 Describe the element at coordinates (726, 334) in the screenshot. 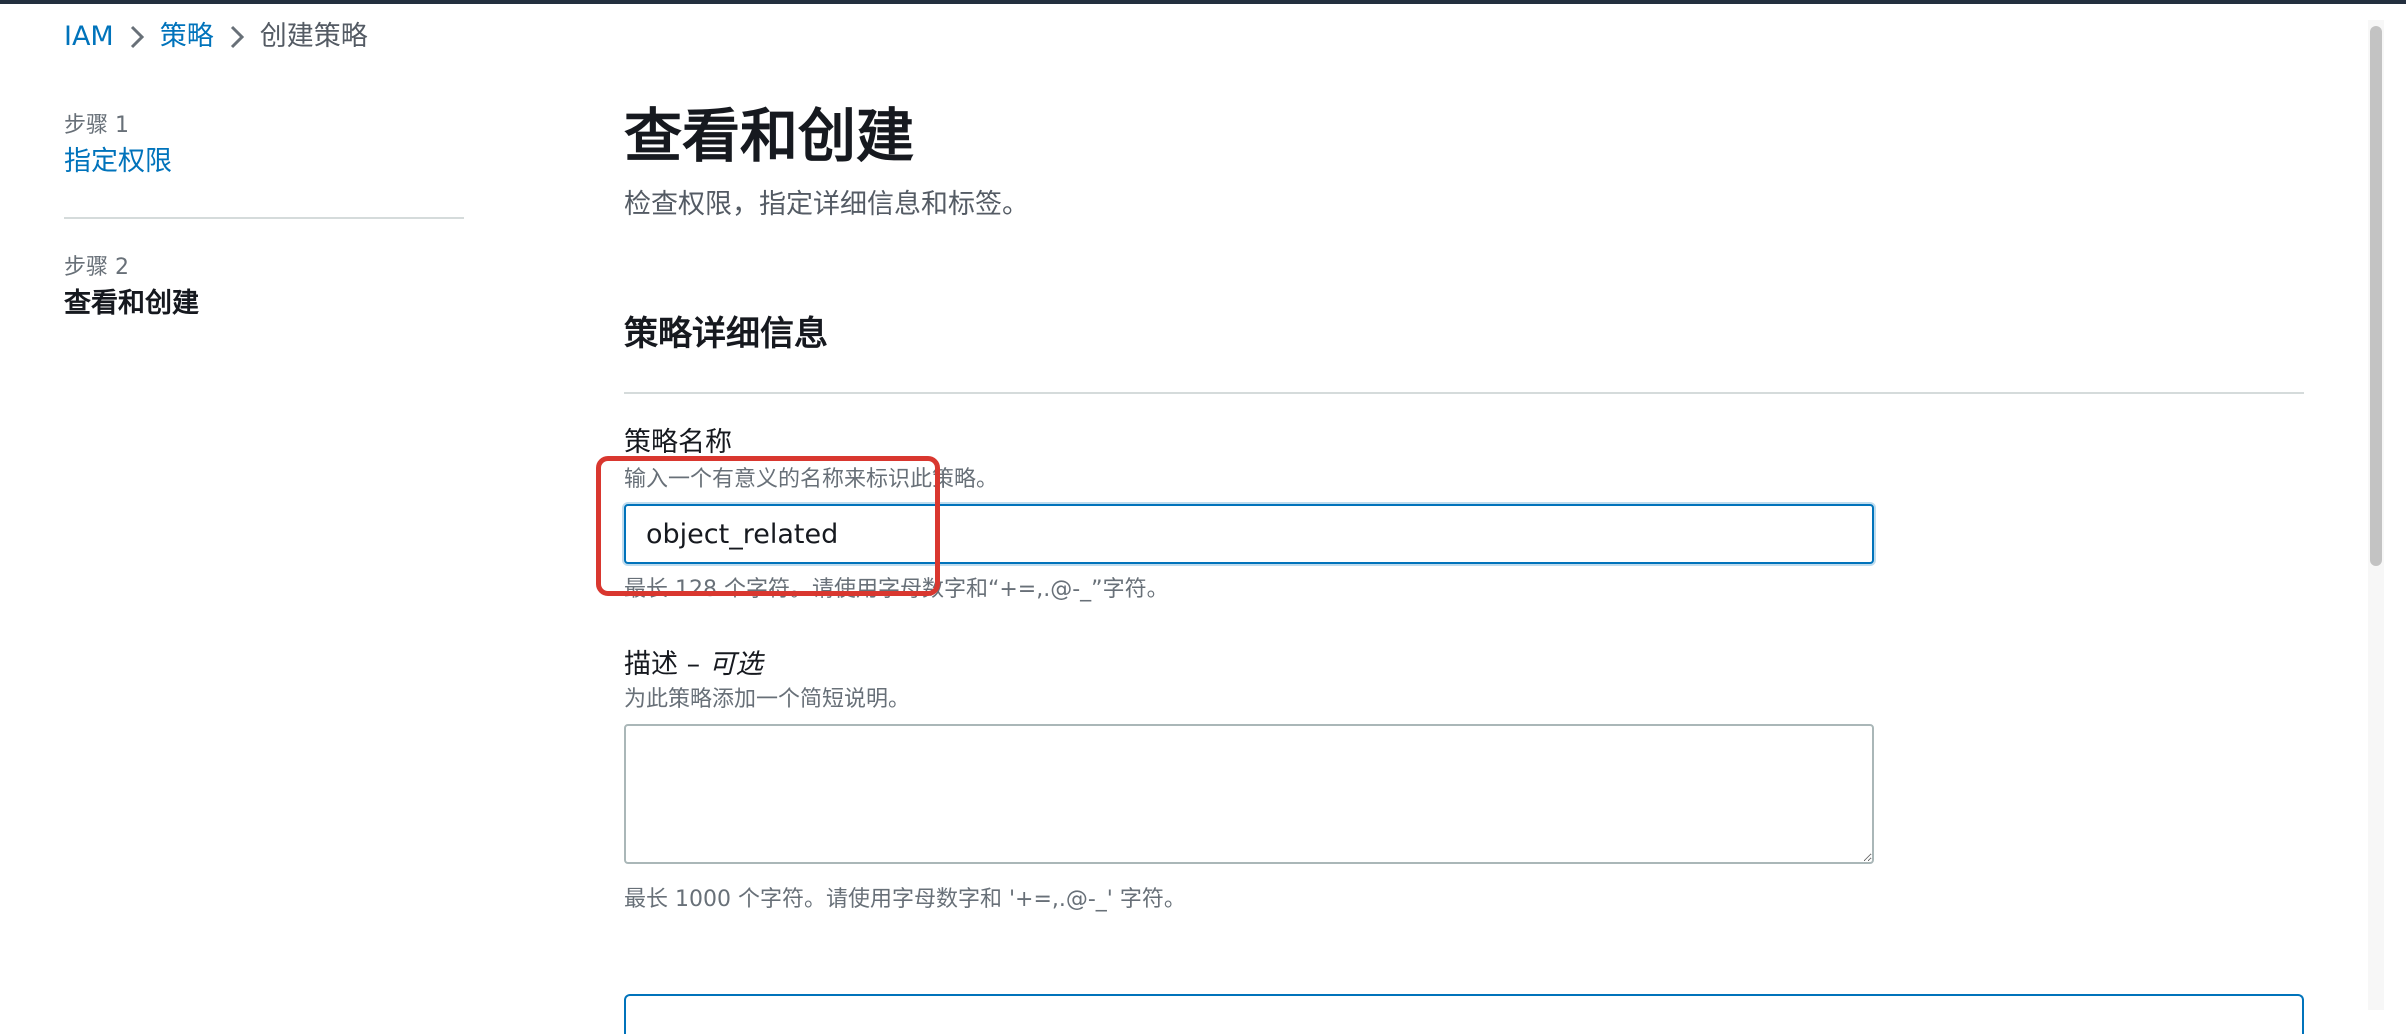

I see `section-title-policy-details: 策略详细信息` at that location.